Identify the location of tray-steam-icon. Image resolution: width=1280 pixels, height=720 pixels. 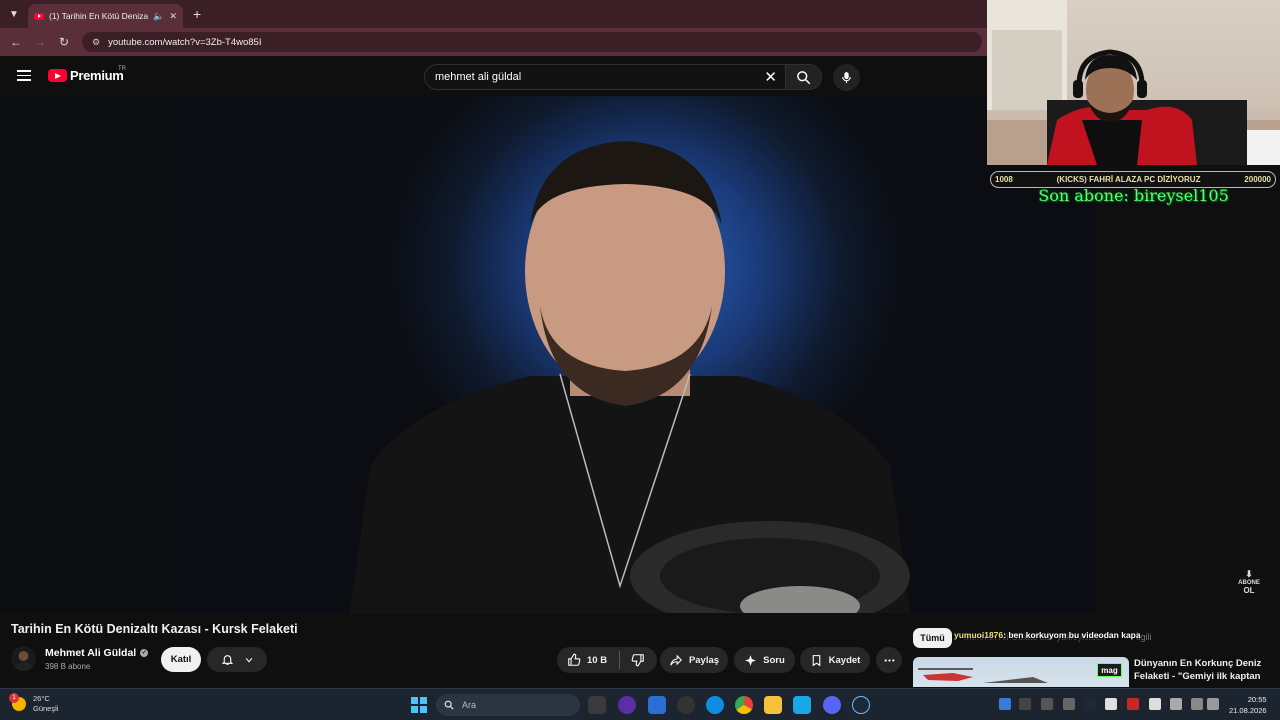
(1090, 704).